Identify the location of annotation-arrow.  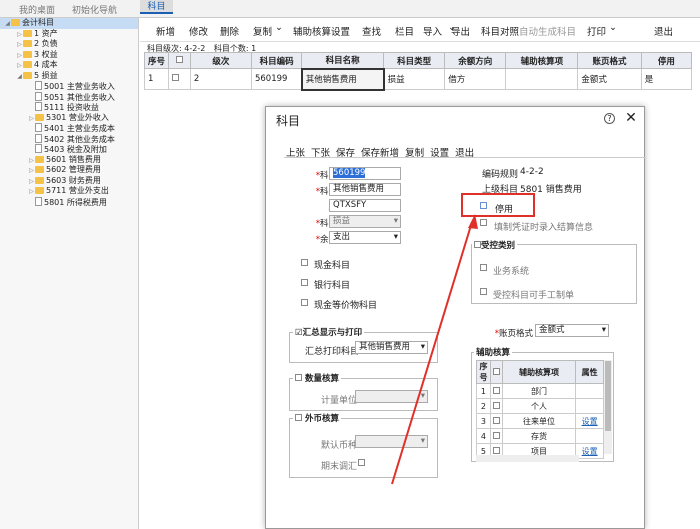
(434, 349).